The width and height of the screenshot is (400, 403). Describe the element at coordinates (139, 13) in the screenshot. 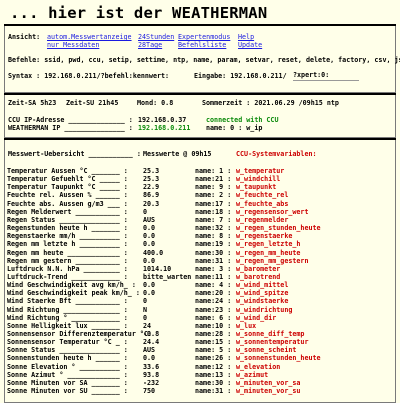

I see `page-title: ... hier ist der WEATHERMAN` at that location.